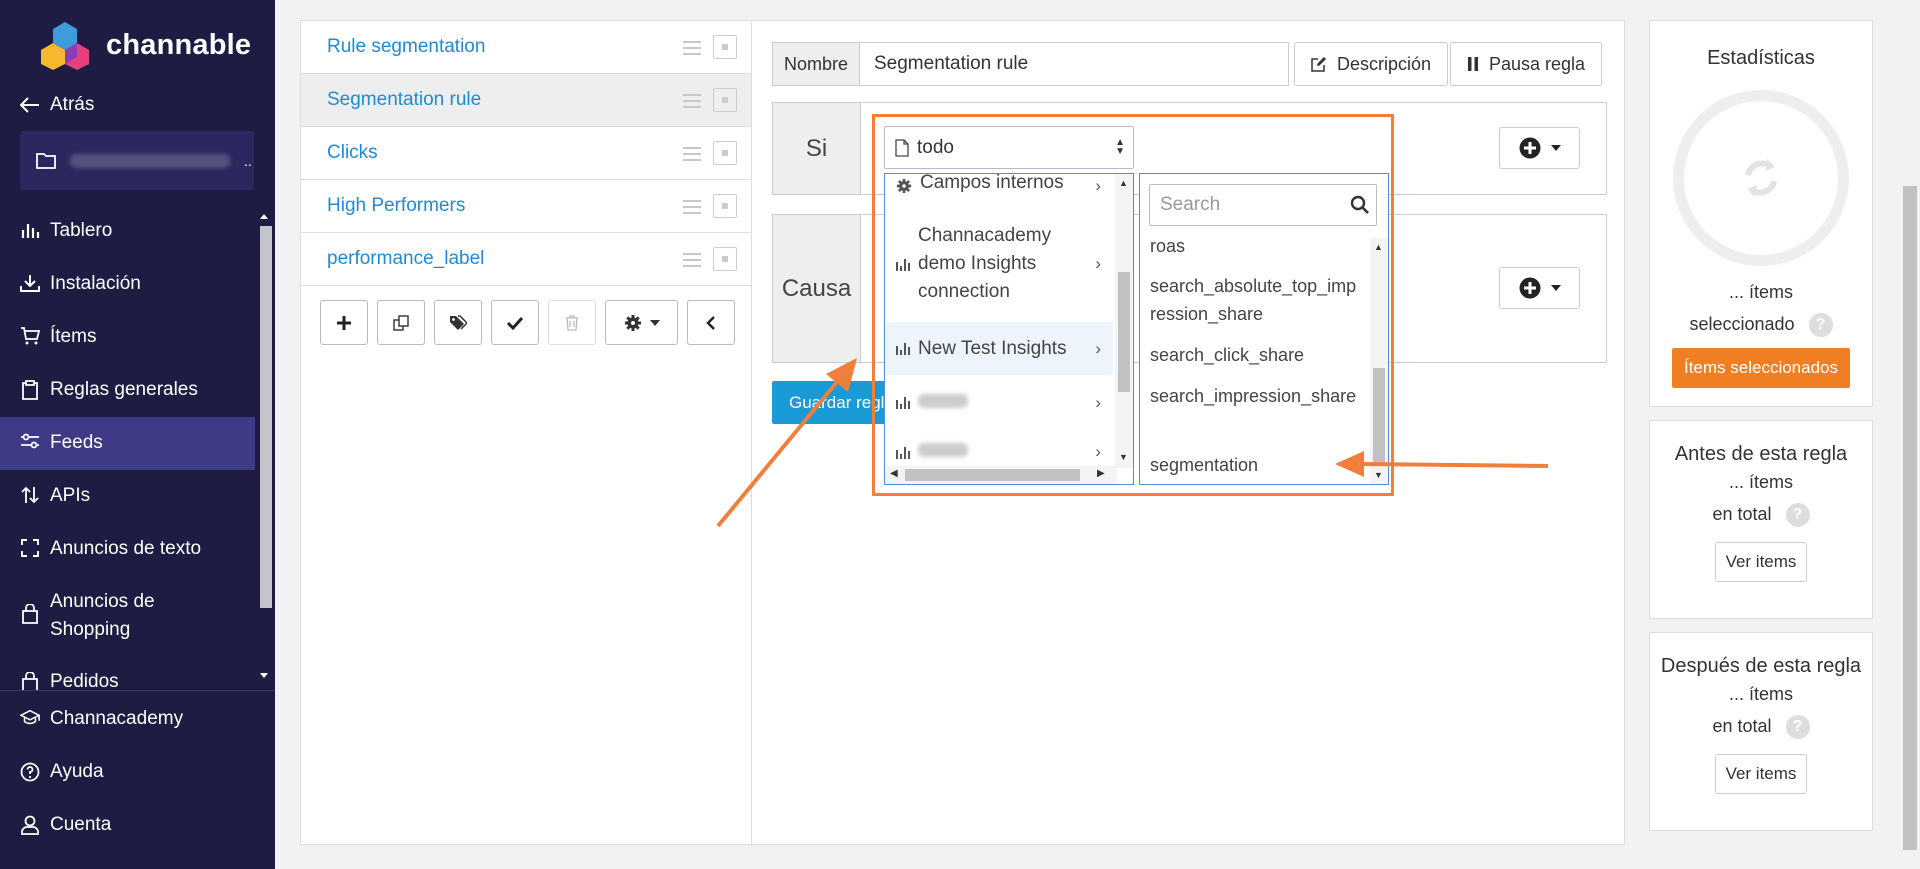 The image size is (1920, 869). Describe the element at coordinates (137, 825) in the screenshot. I see `sidebar-item-account: Cuenta` at that location.